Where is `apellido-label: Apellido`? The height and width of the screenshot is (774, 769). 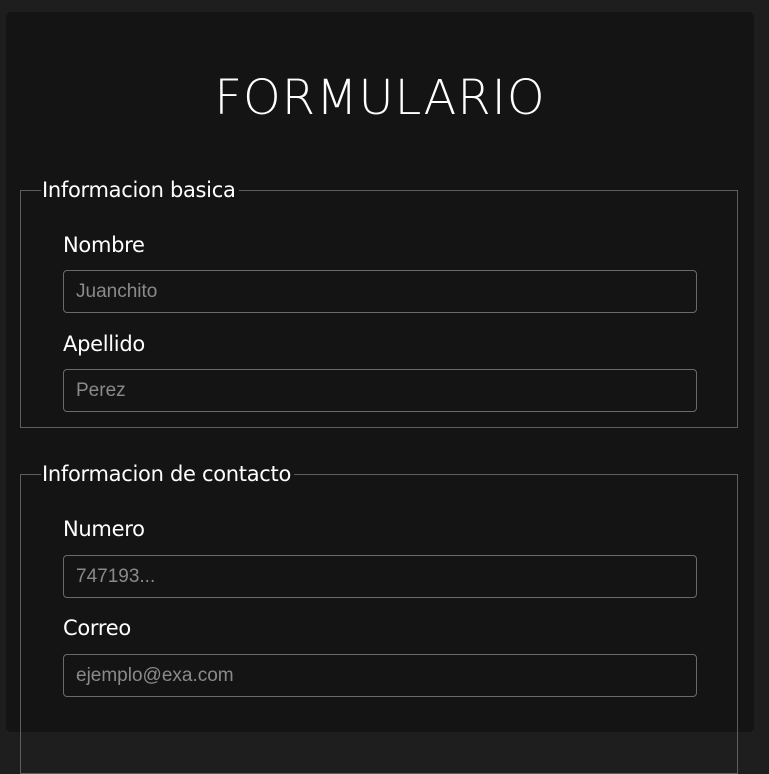
apellido-label: Apellido is located at coordinates (104, 344).